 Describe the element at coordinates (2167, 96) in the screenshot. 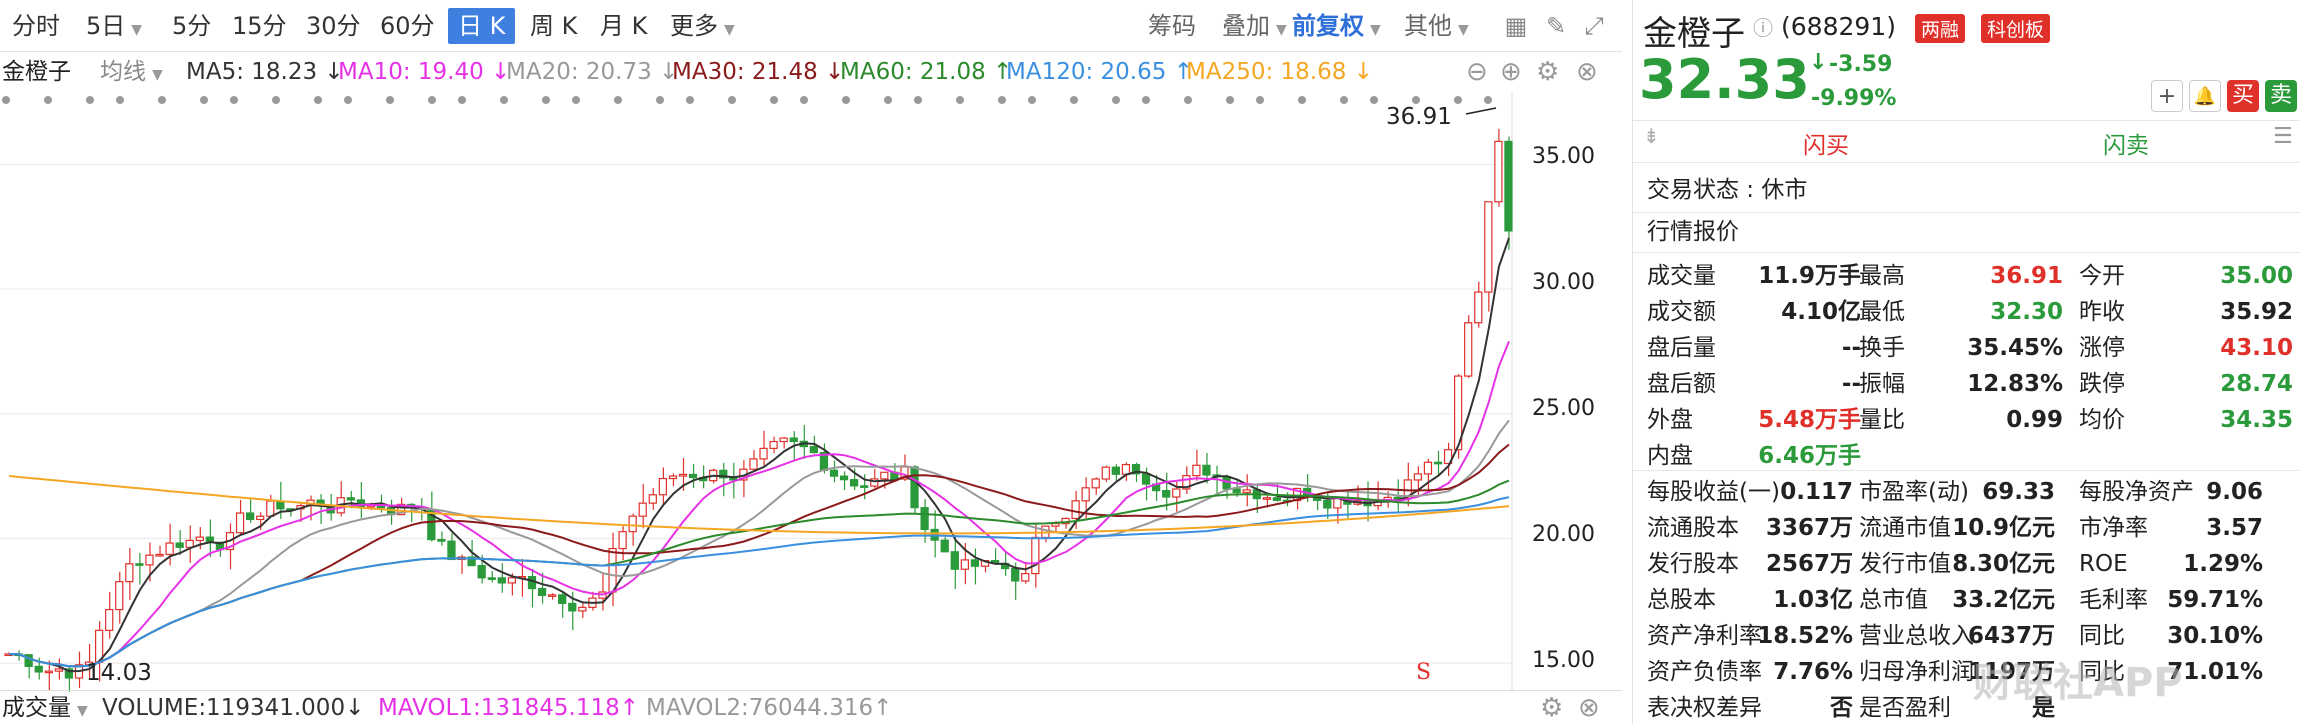

I see `add-watchlist-icon: +` at that location.